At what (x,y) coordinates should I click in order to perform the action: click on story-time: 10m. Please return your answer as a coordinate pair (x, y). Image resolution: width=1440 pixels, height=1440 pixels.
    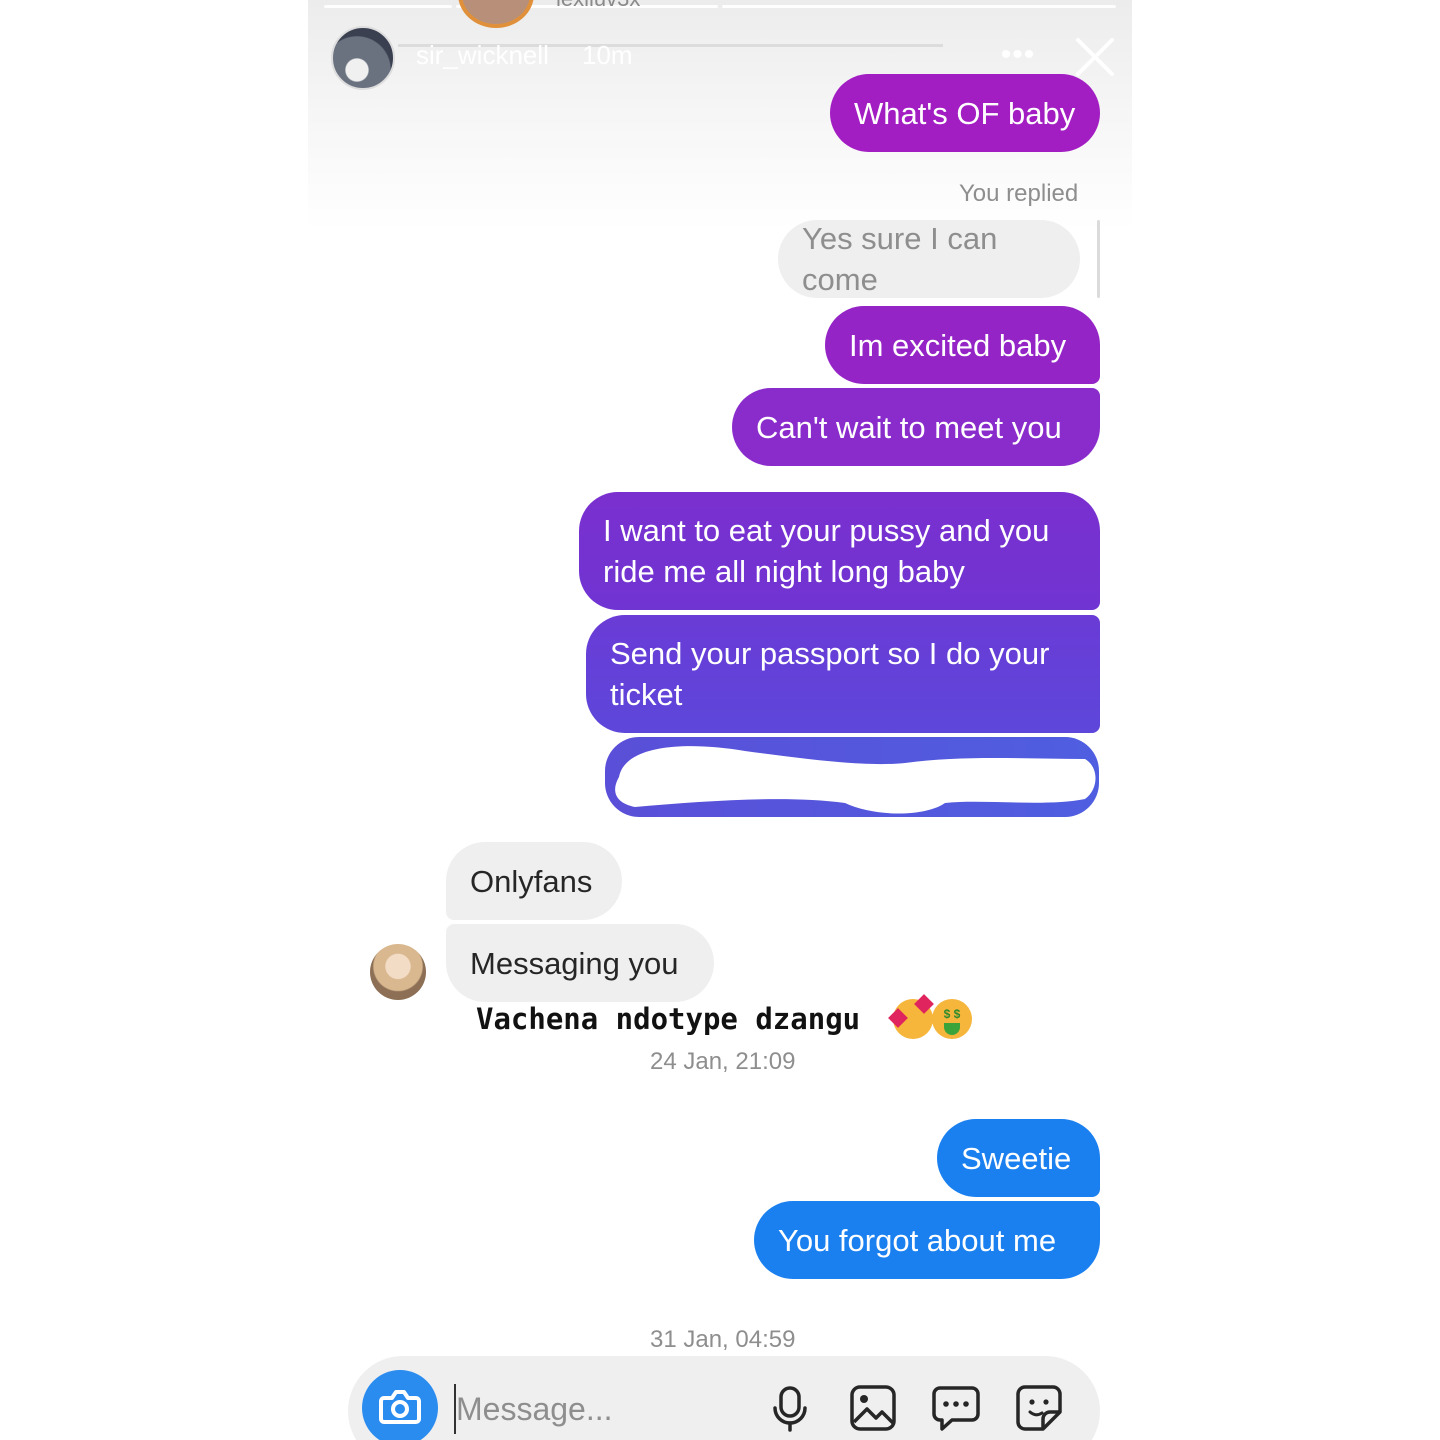
    Looking at the image, I should click on (607, 55).